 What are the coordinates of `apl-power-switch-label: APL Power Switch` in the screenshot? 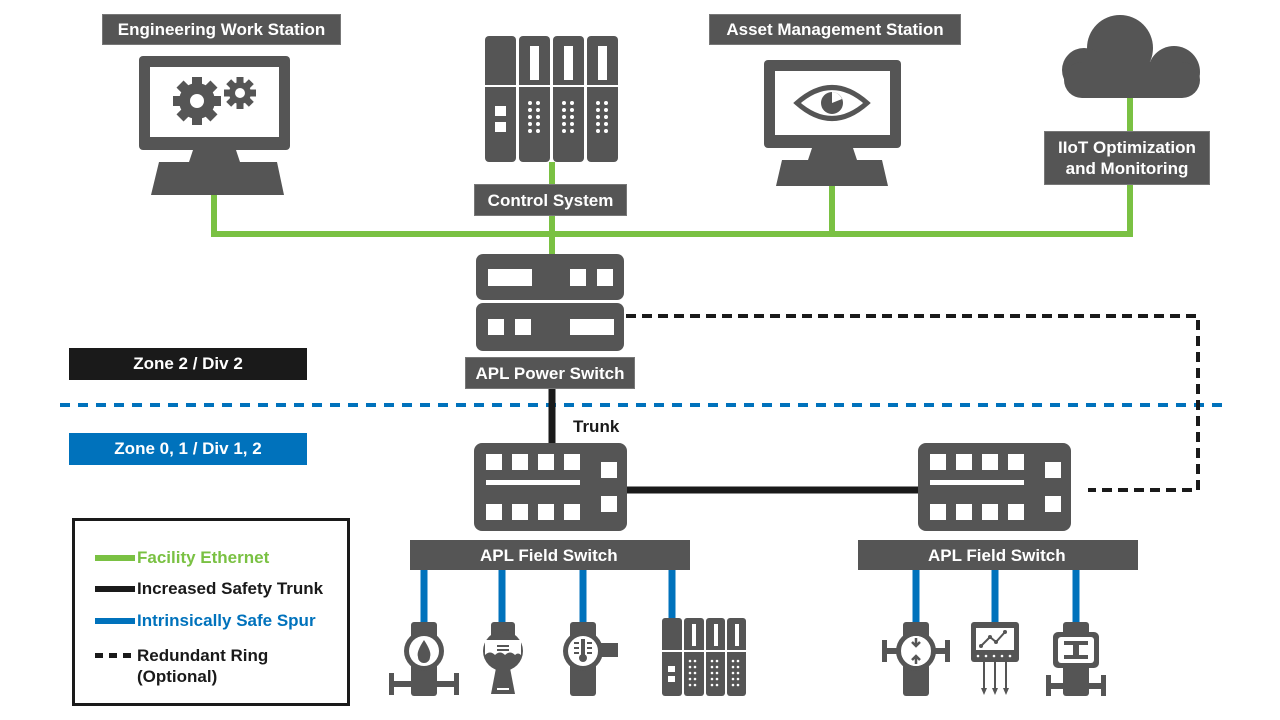 It's located at (550, 373).